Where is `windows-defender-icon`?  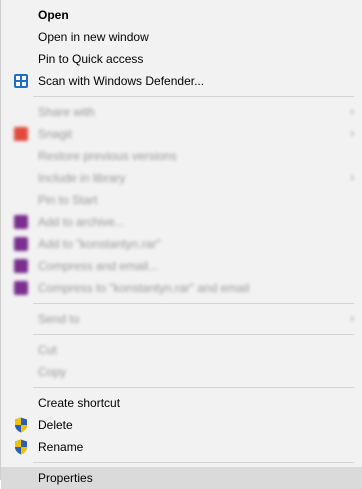 windows-defender-icon is located at coordinates (21, 81).